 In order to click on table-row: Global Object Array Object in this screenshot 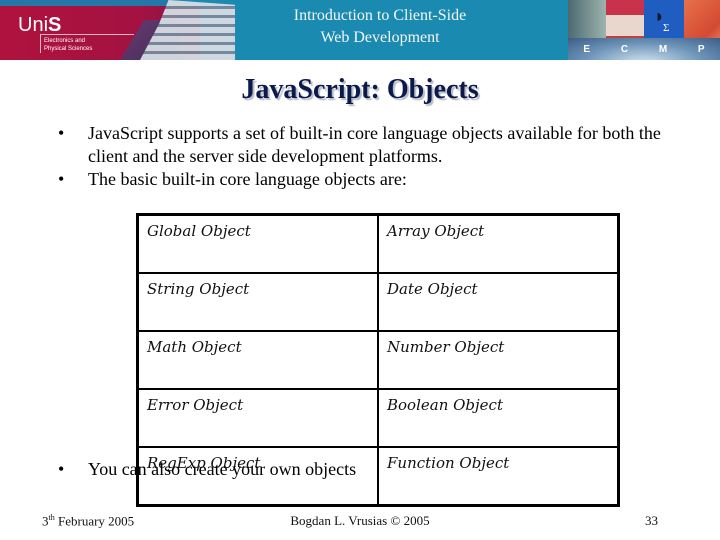, I will do `click(378, 243)`.